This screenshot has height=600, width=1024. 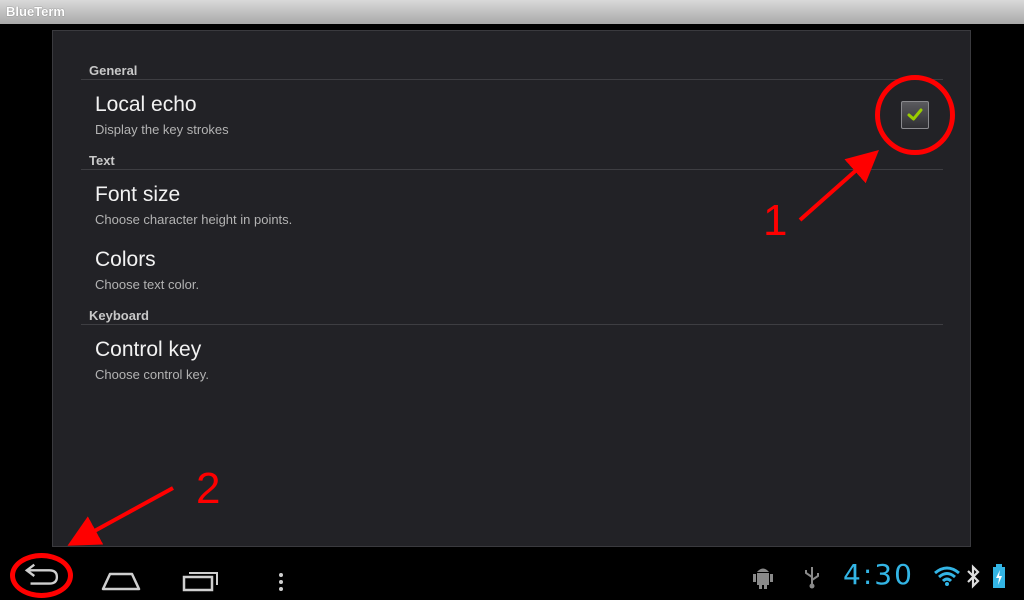 What do you see at coordinates (763, 578) in the screenshot?
I see `android-debug-icon` at bounding box center [763, 578].